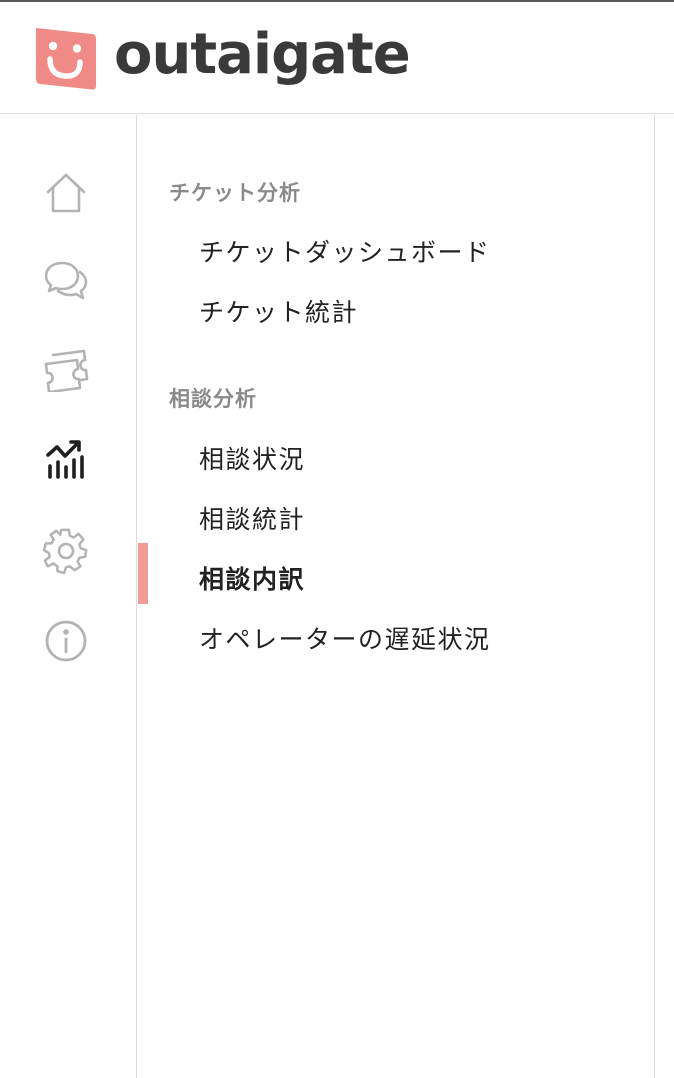 The image size is (674, 1078). I want to click on chat-bubbles-icon, so click(66, 280).